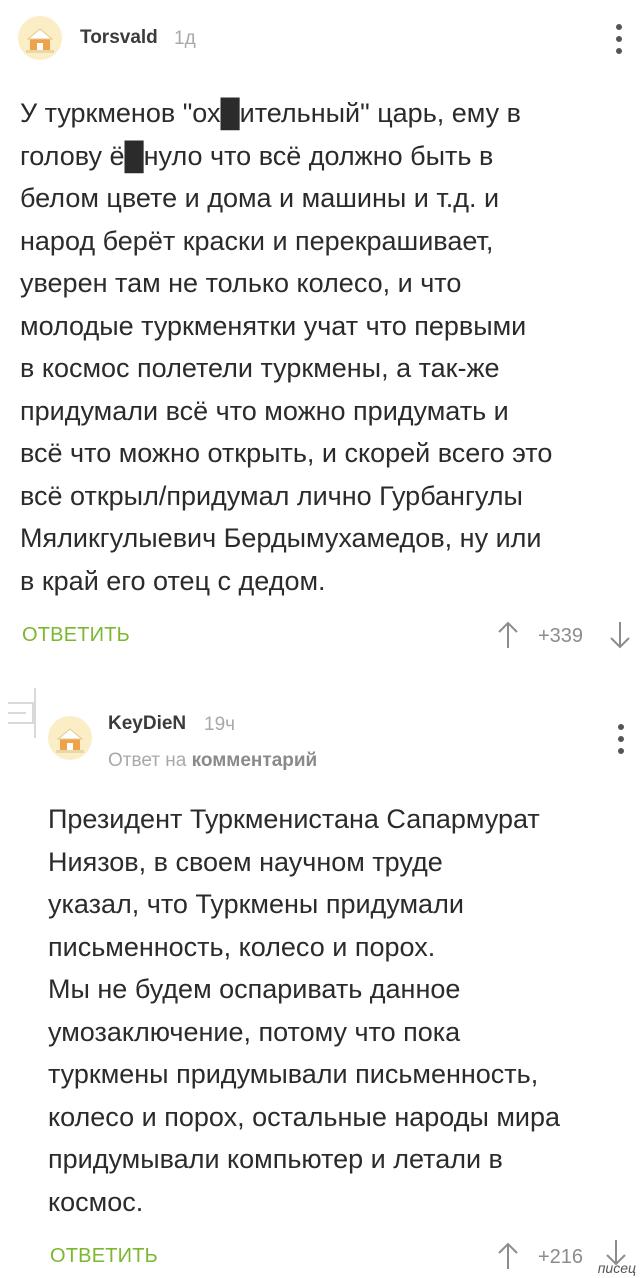  Describe the element at coordinates (185, 38) in the screenshot. I see `comment-time: 1д` at that location.